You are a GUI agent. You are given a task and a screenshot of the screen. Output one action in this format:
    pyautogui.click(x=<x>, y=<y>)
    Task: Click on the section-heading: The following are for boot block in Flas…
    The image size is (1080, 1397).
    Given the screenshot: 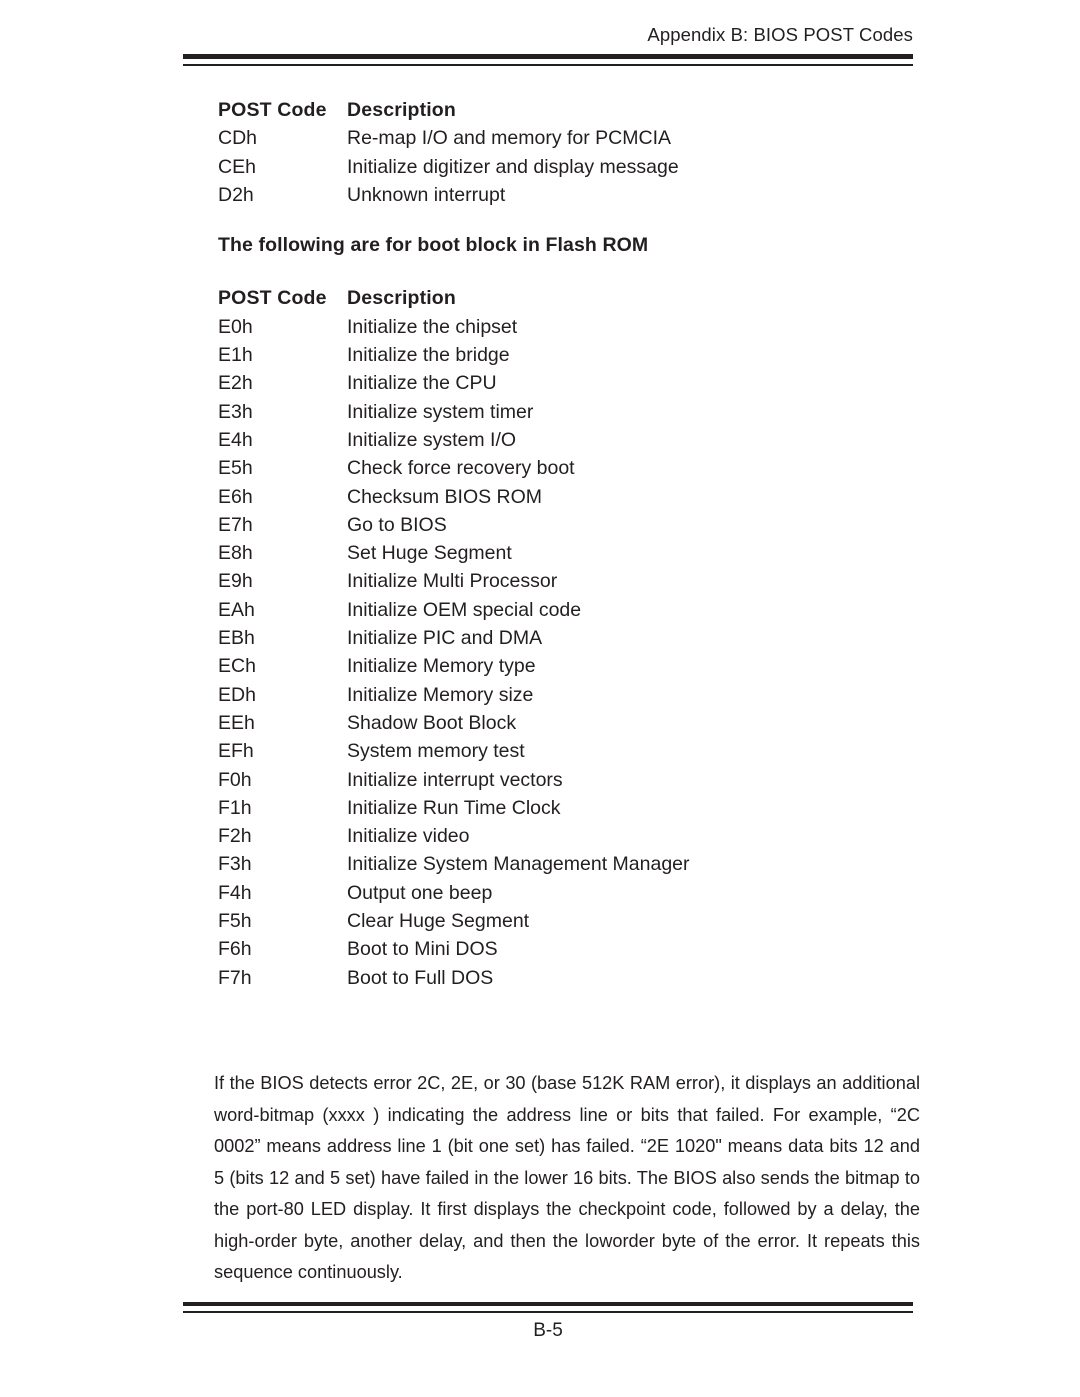 What is the action you would take?
    pyautogui.click(x=433, y=245)
    